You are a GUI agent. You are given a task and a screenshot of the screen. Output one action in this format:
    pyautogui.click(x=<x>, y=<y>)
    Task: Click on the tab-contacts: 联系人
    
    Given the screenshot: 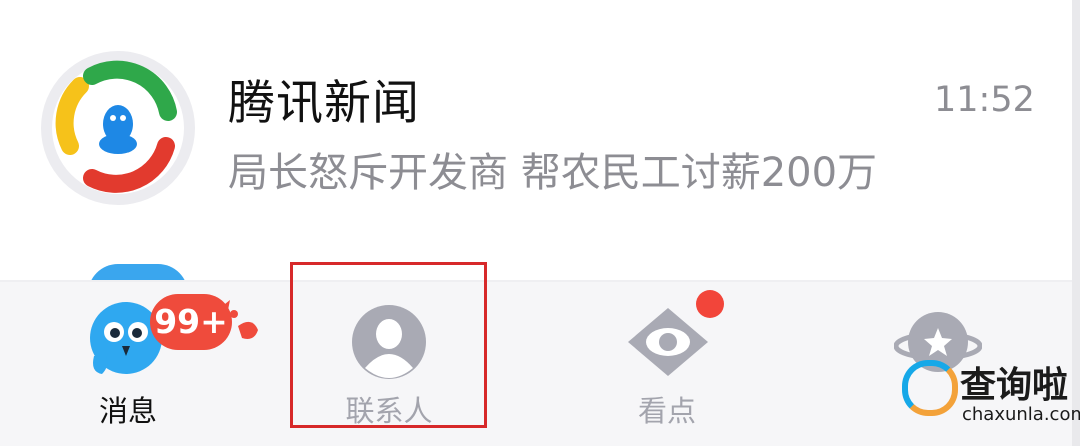 What is the action you would take?
    pyautogui.click(x=389, y=363)
    